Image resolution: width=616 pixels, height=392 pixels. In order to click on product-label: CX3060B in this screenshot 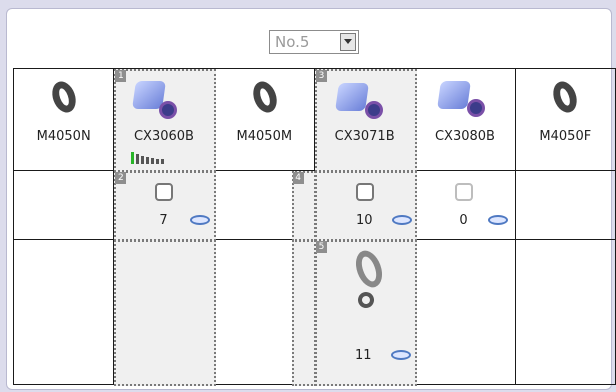, I will do `click(163, 136)`.